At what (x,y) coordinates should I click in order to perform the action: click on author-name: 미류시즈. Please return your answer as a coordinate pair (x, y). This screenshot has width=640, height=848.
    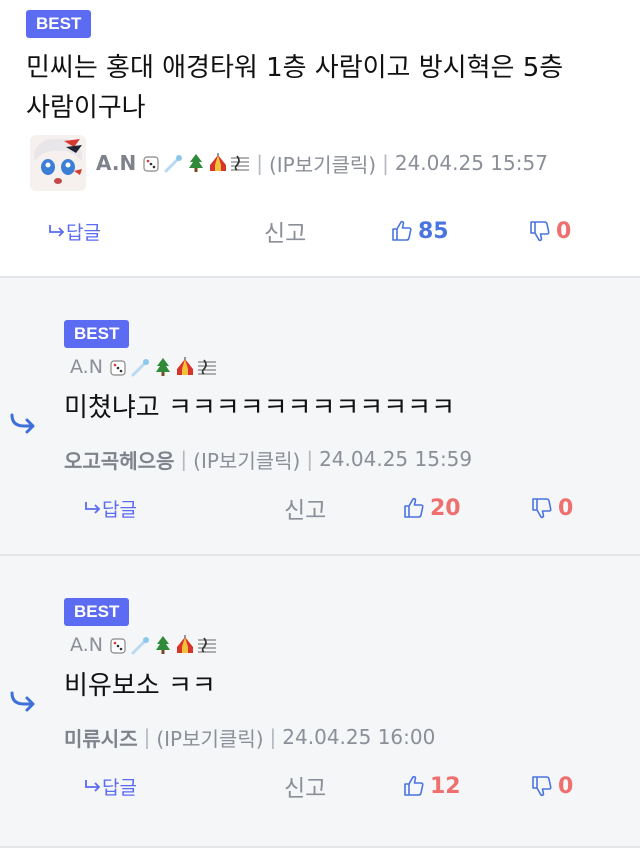
    Looking at the image, I should click on (101, 737).